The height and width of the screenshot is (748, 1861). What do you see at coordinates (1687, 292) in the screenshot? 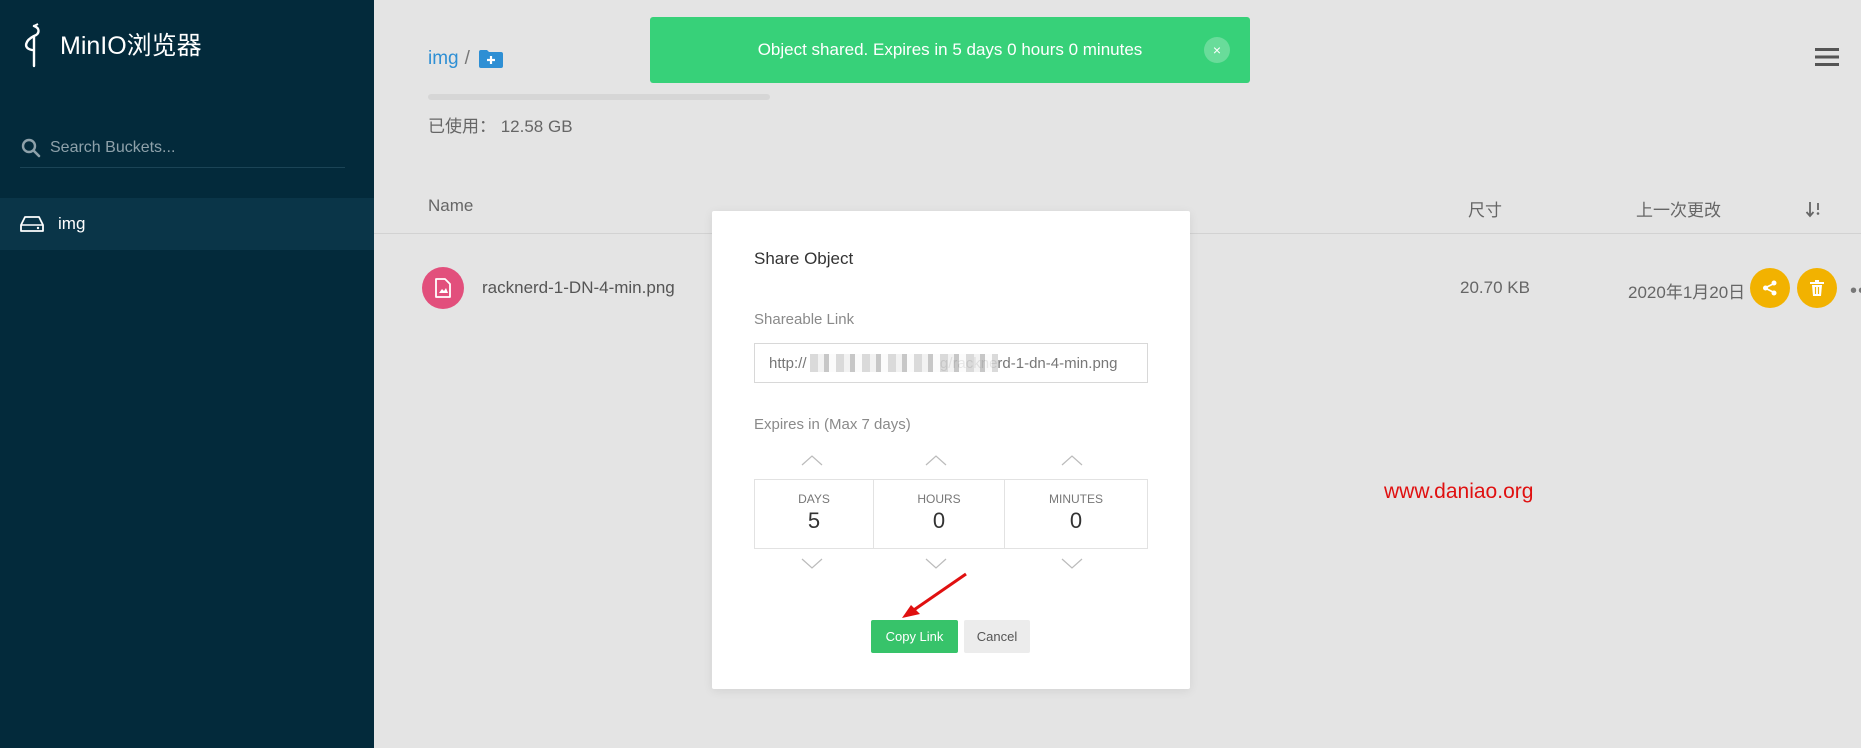
I see `file-modified-date: 2020年1月20日` at bounding box center [1687, 292].